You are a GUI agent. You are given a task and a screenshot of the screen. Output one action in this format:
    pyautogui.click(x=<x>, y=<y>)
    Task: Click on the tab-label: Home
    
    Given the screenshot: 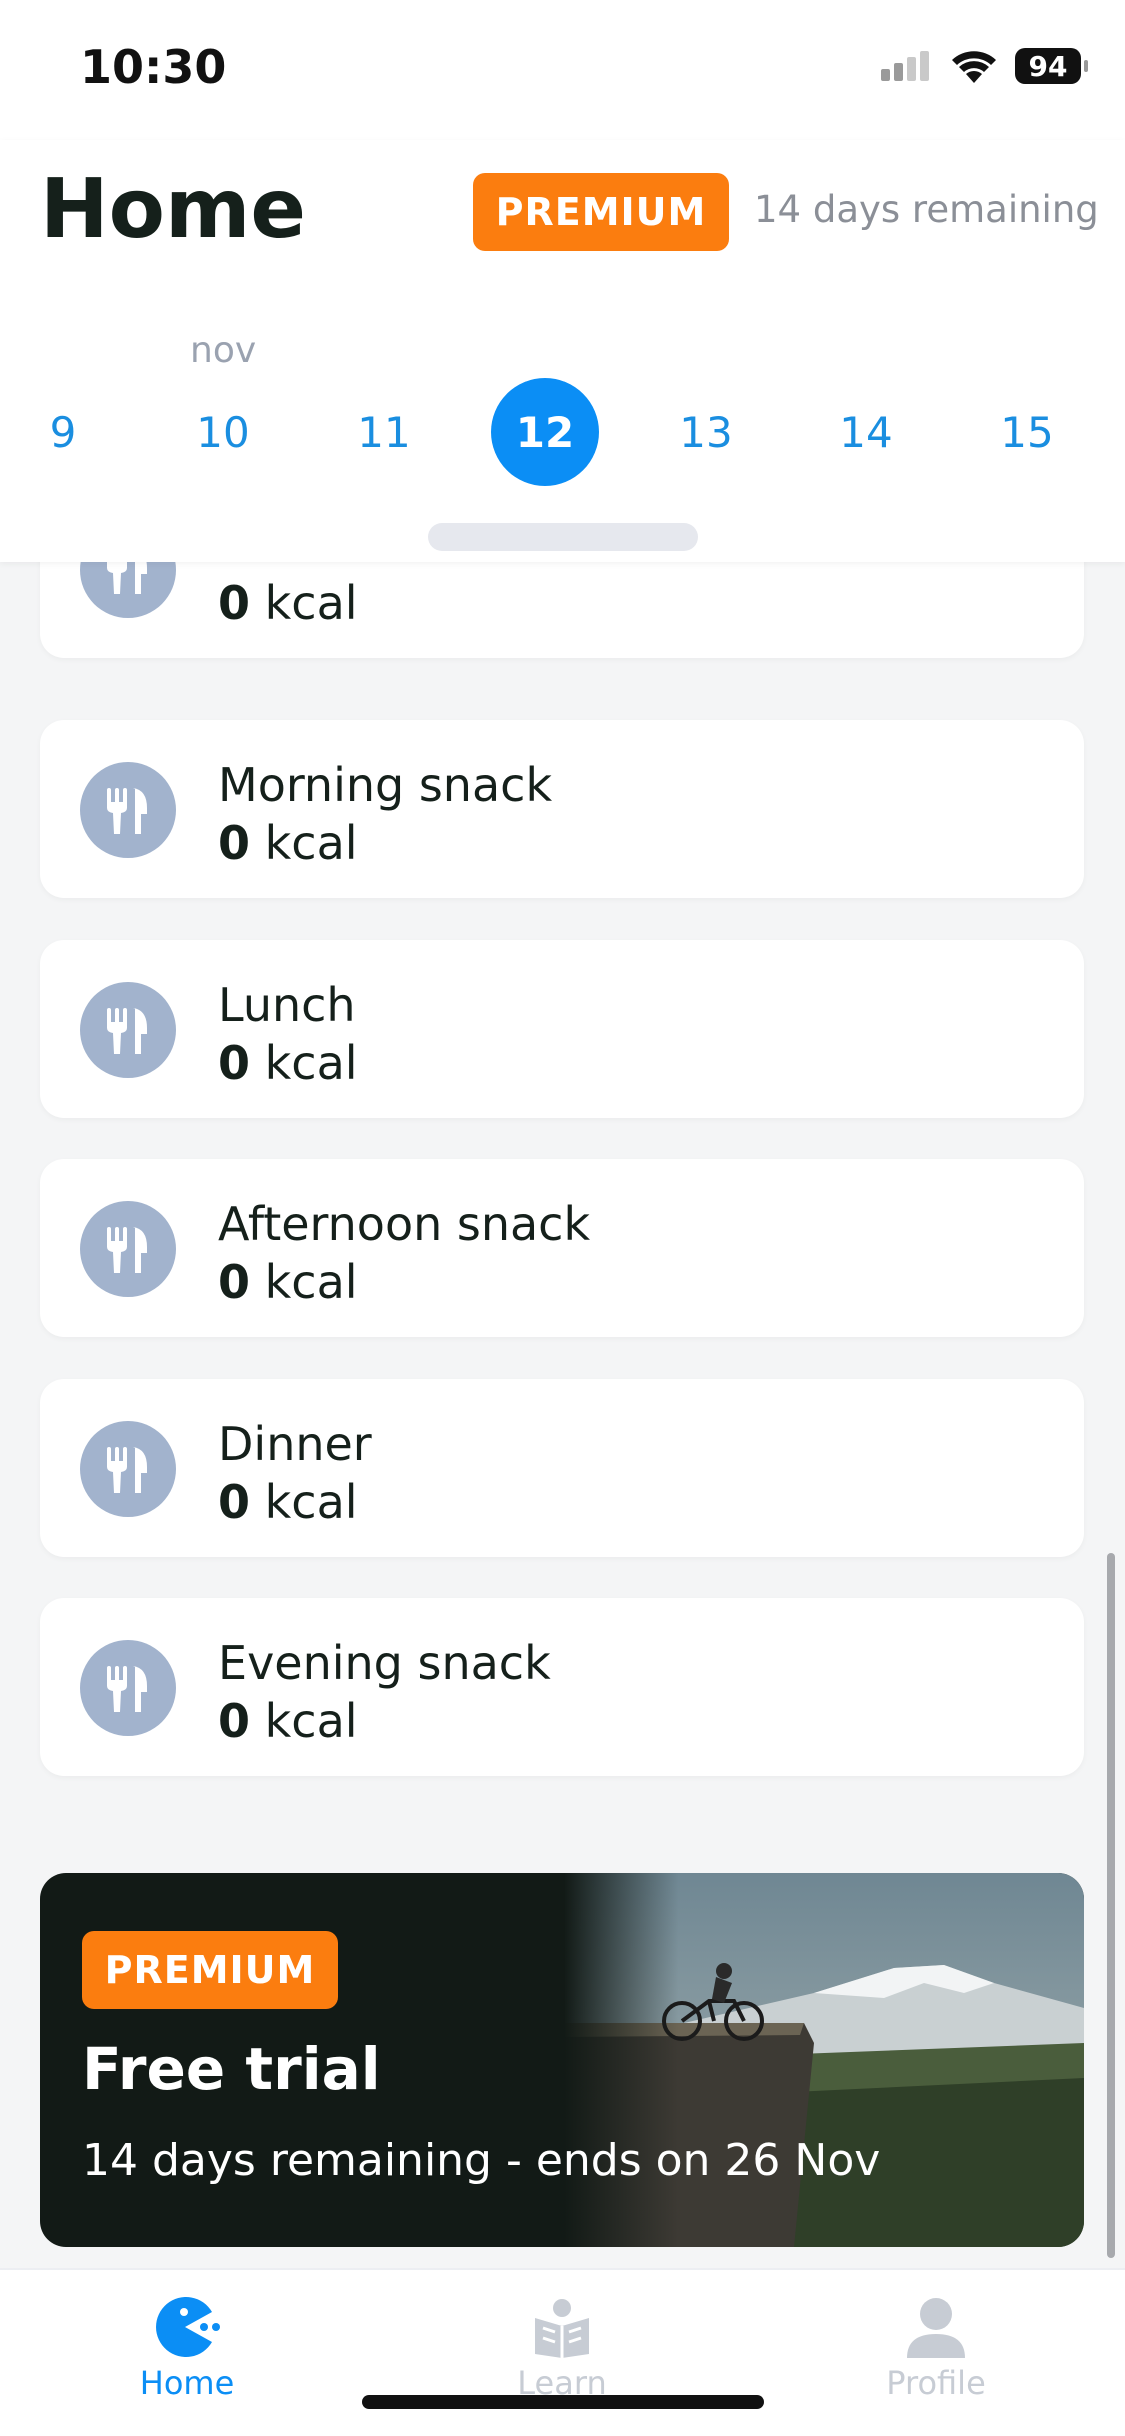 What is the action you would take?
    pyautogui.click(x=187, y=2383)
    